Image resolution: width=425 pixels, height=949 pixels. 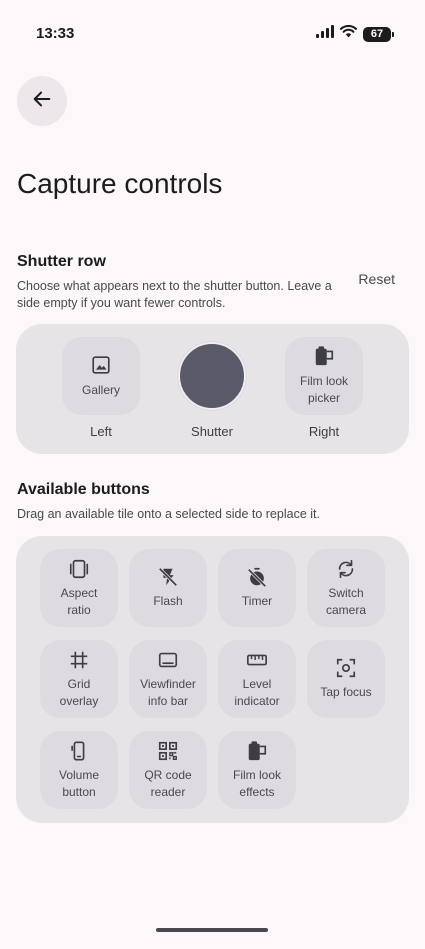 I want to click on tile-flash: Flash, so click(x=168, y=588).